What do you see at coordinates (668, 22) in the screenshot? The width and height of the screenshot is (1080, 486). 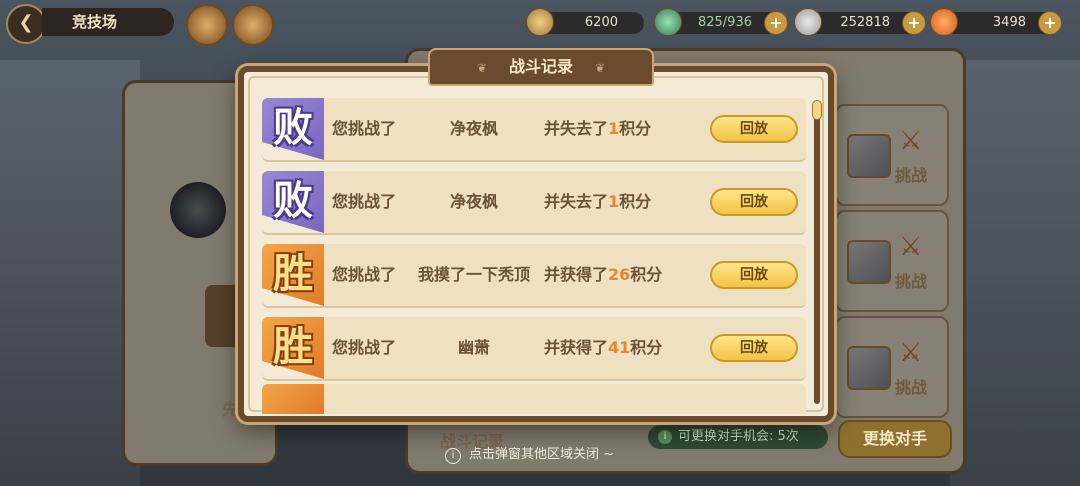 I see `energy-potion-icon` at bounding box center [668, 22].